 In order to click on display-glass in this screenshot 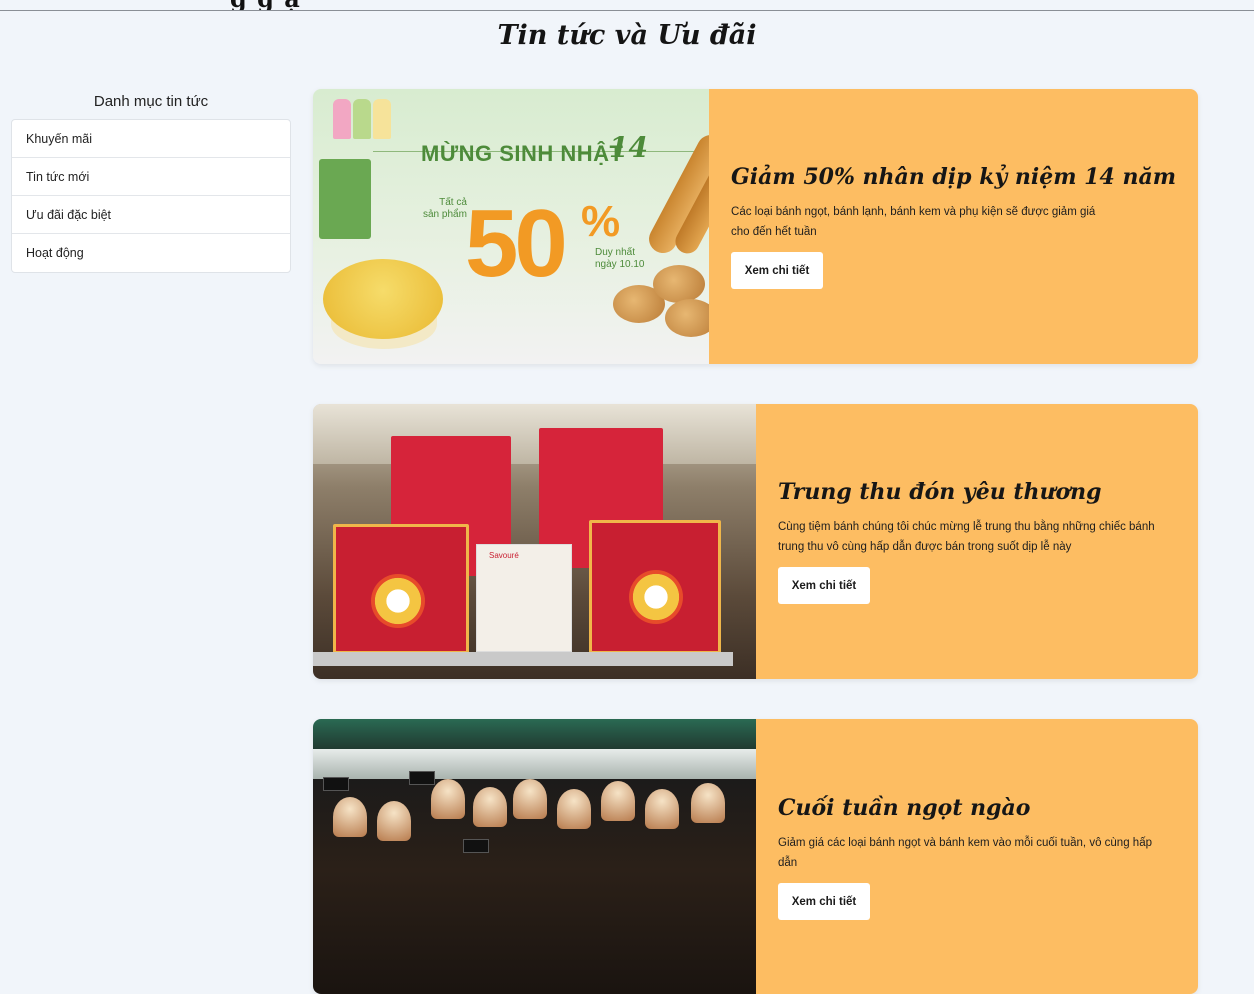, I will do `click(534, 764)`.